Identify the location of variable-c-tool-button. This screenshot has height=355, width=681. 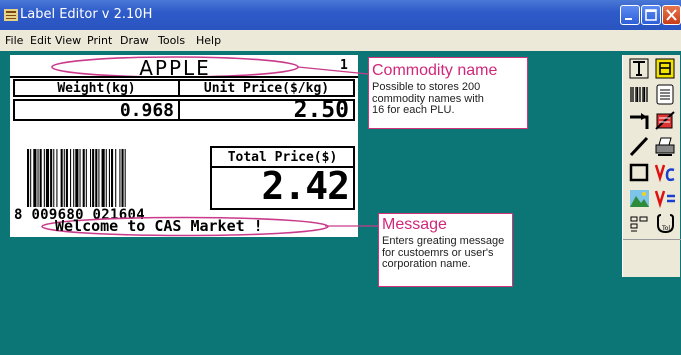
(665, 172).